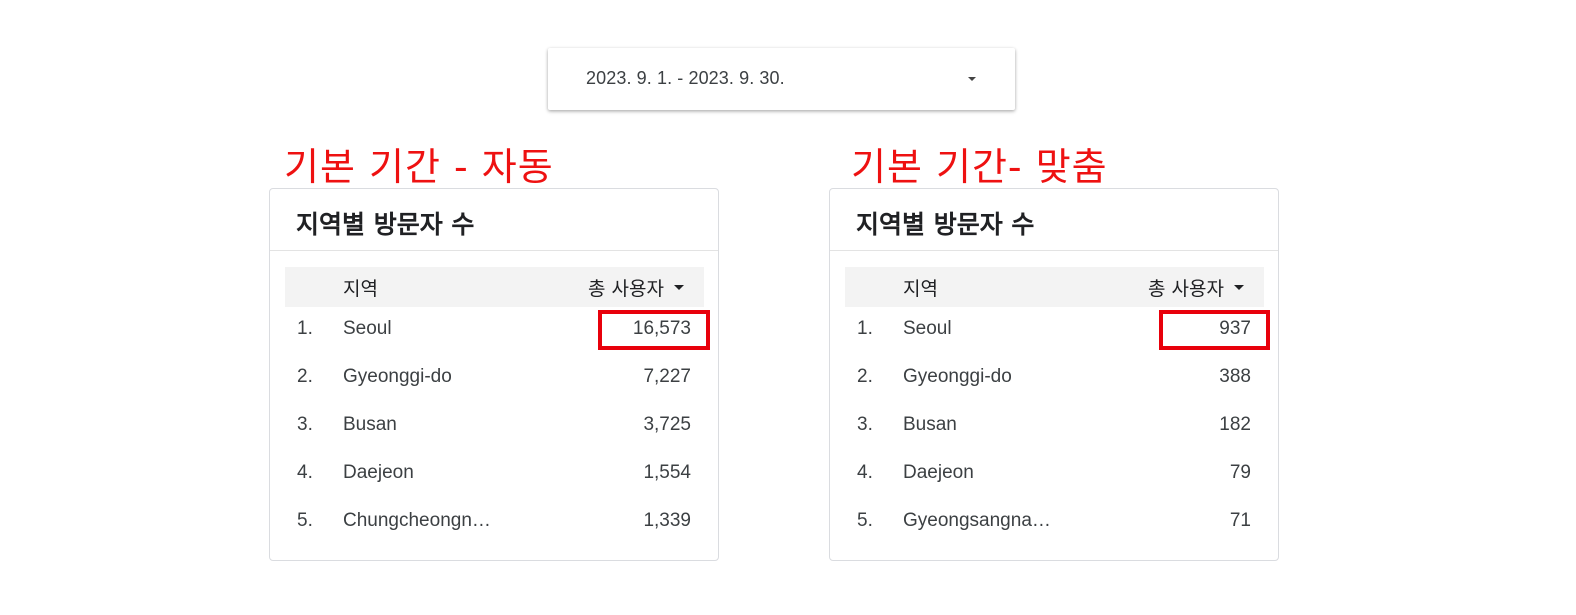  What do you see at coordinates (1054, 377) in the screenshot?
I see `table-row: 2. Gyeonggi-do 388` at bounding box center [1054, 377].